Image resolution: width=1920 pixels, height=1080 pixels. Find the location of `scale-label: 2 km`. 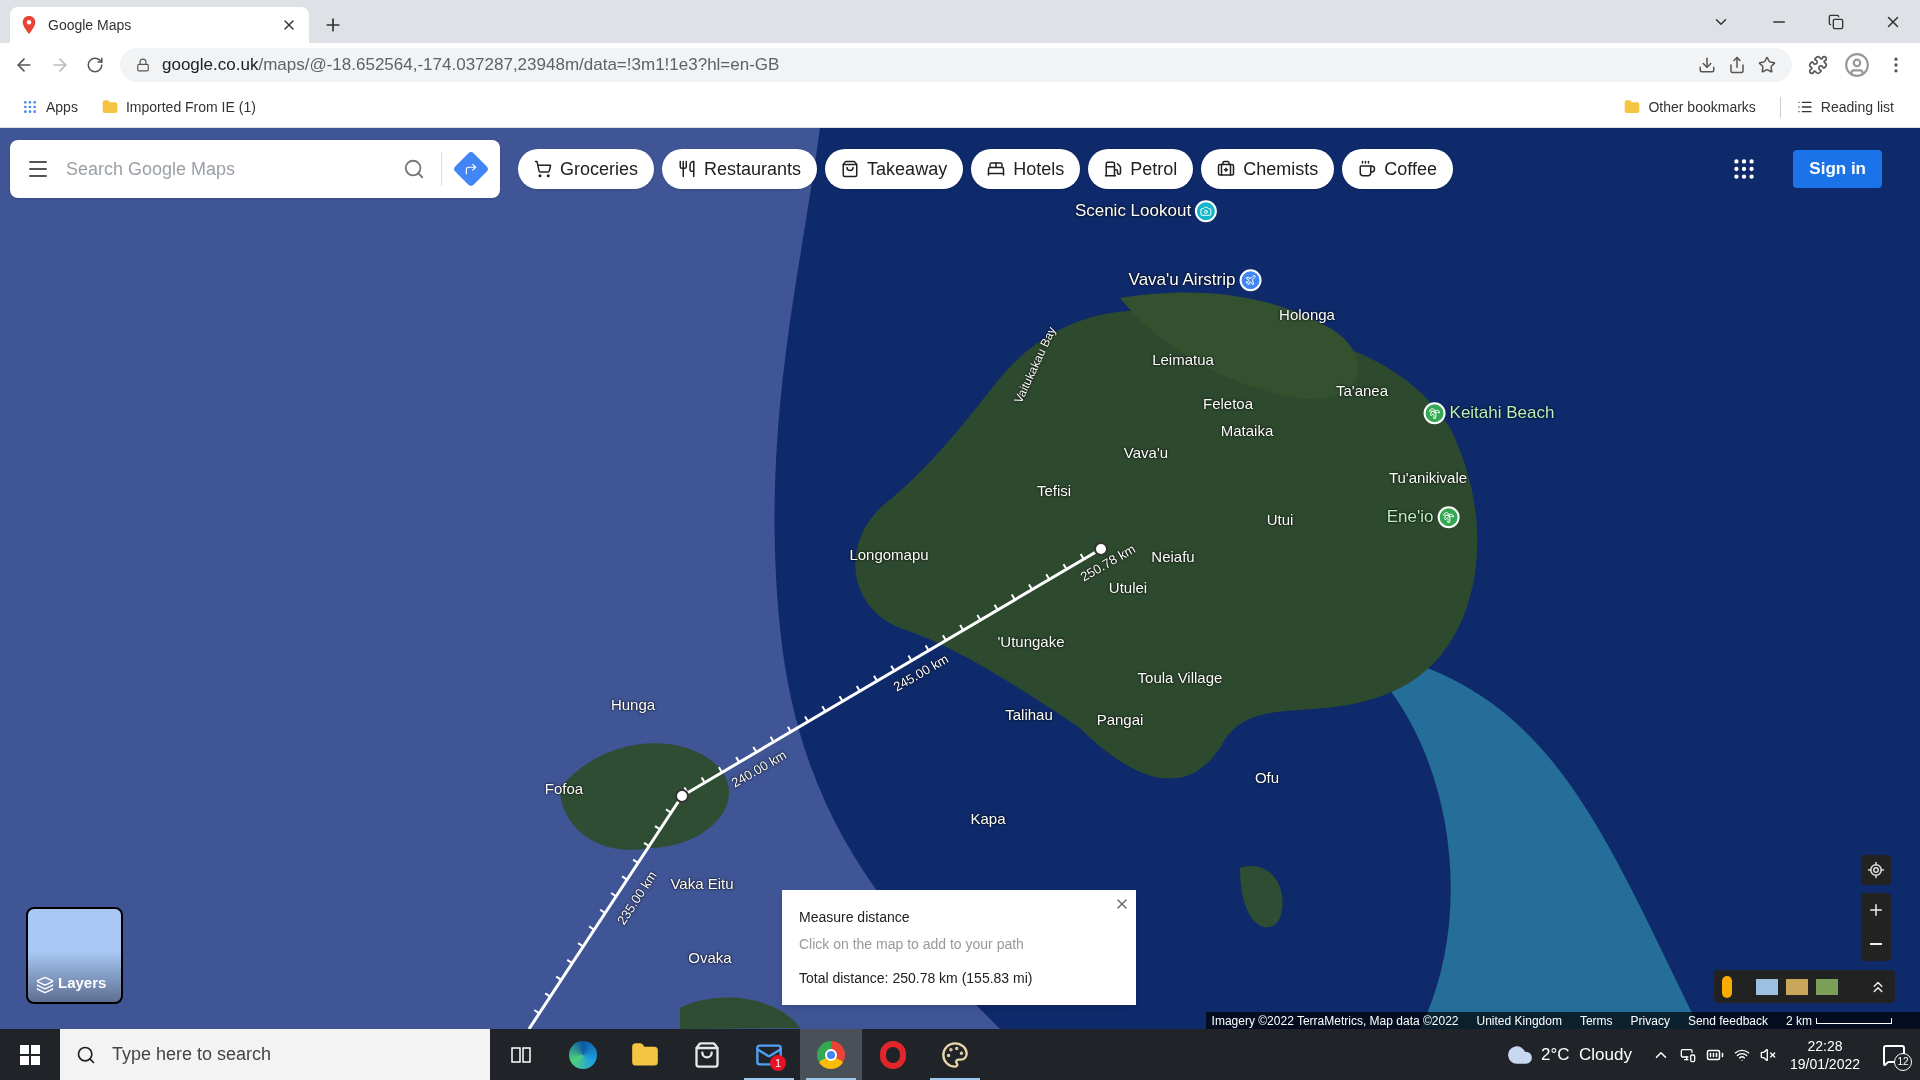

scale-label: 2 km is located at coordinates (1799, 1020).